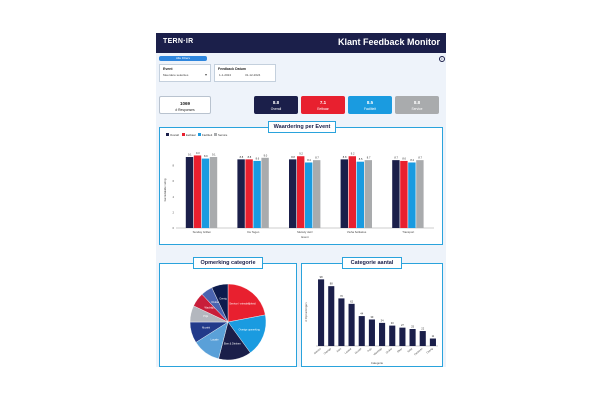  I want to click on data-label: 8.5, so click(361, 159).